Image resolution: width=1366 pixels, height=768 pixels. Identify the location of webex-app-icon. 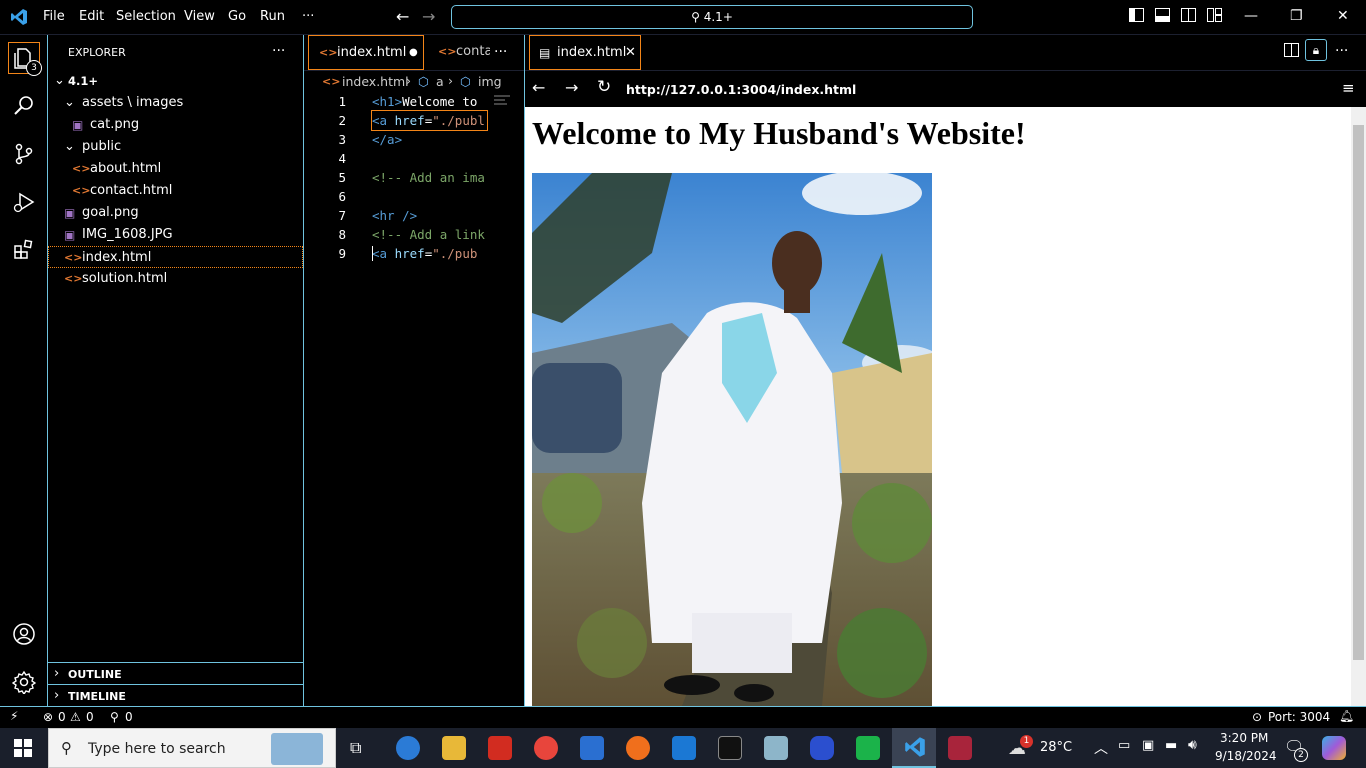
(822, 748).